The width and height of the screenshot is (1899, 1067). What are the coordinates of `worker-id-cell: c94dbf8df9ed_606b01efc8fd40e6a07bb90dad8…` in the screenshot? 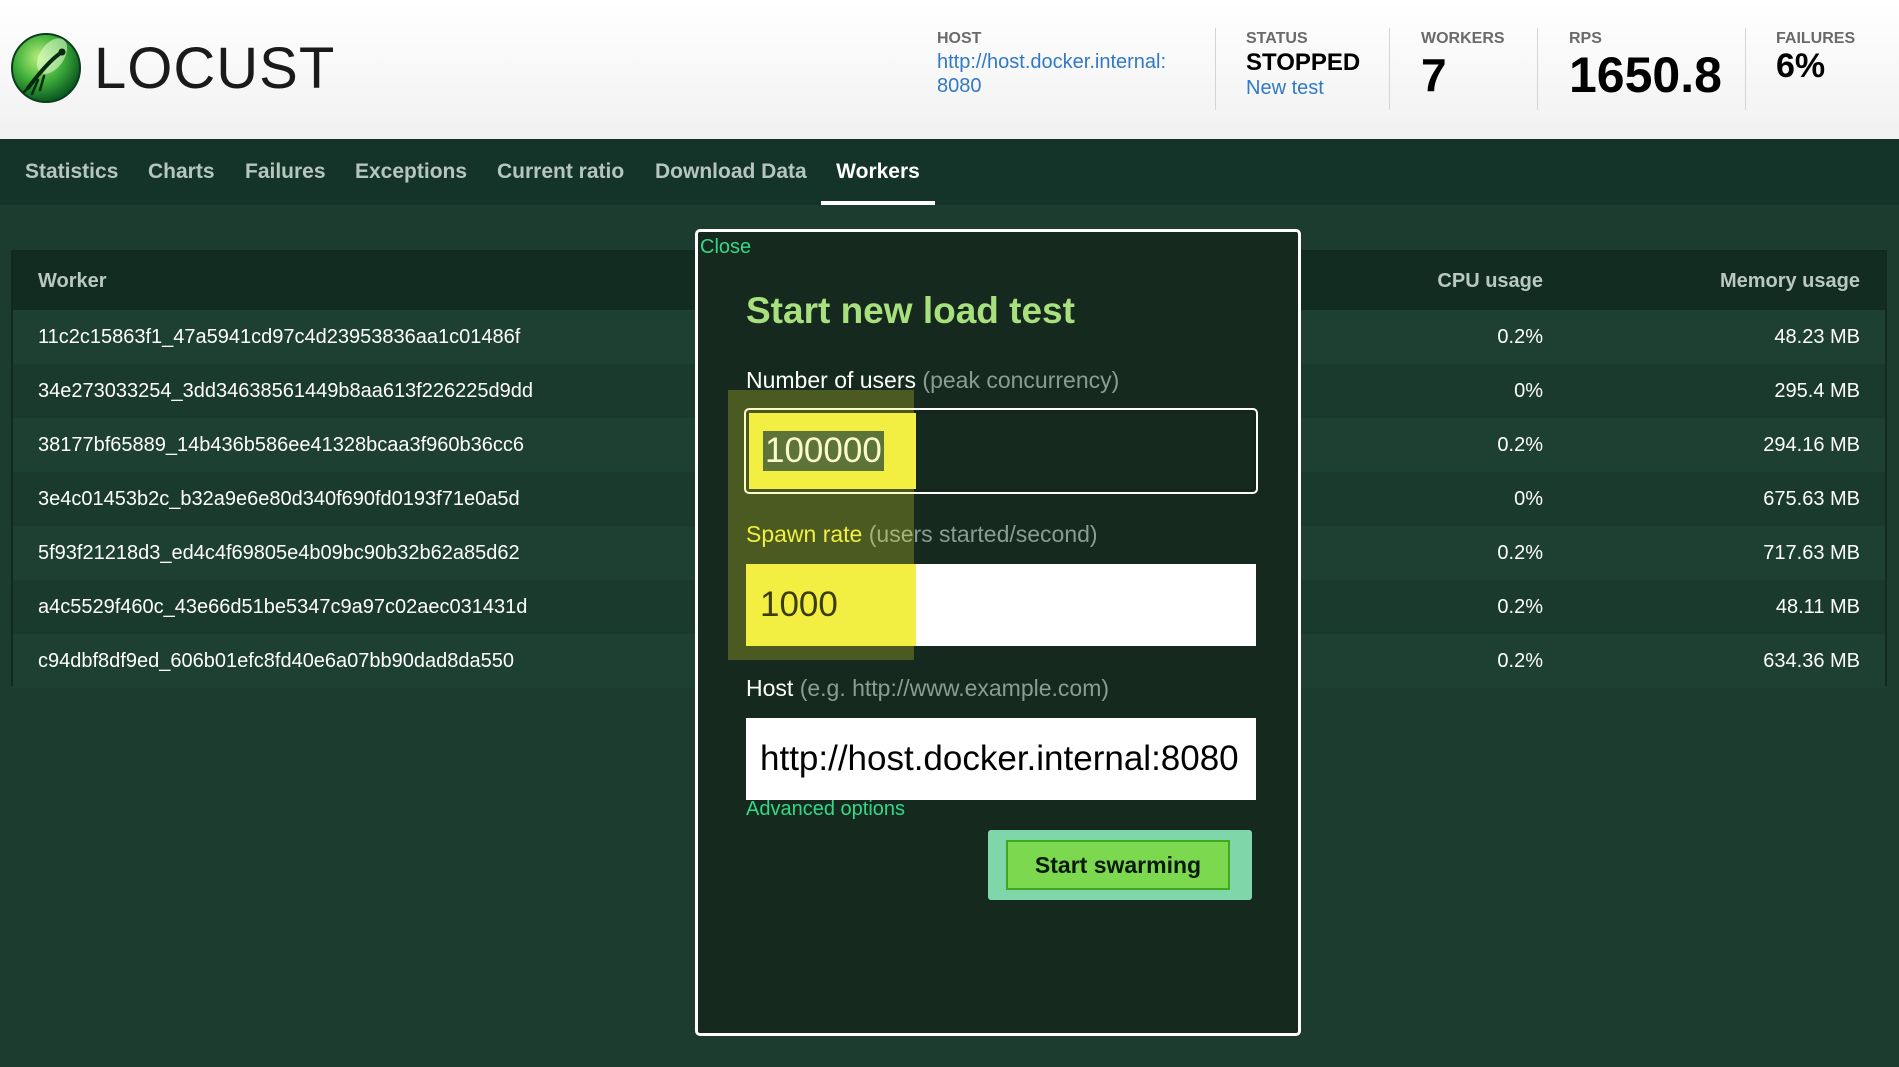 It's located at (276, 661).